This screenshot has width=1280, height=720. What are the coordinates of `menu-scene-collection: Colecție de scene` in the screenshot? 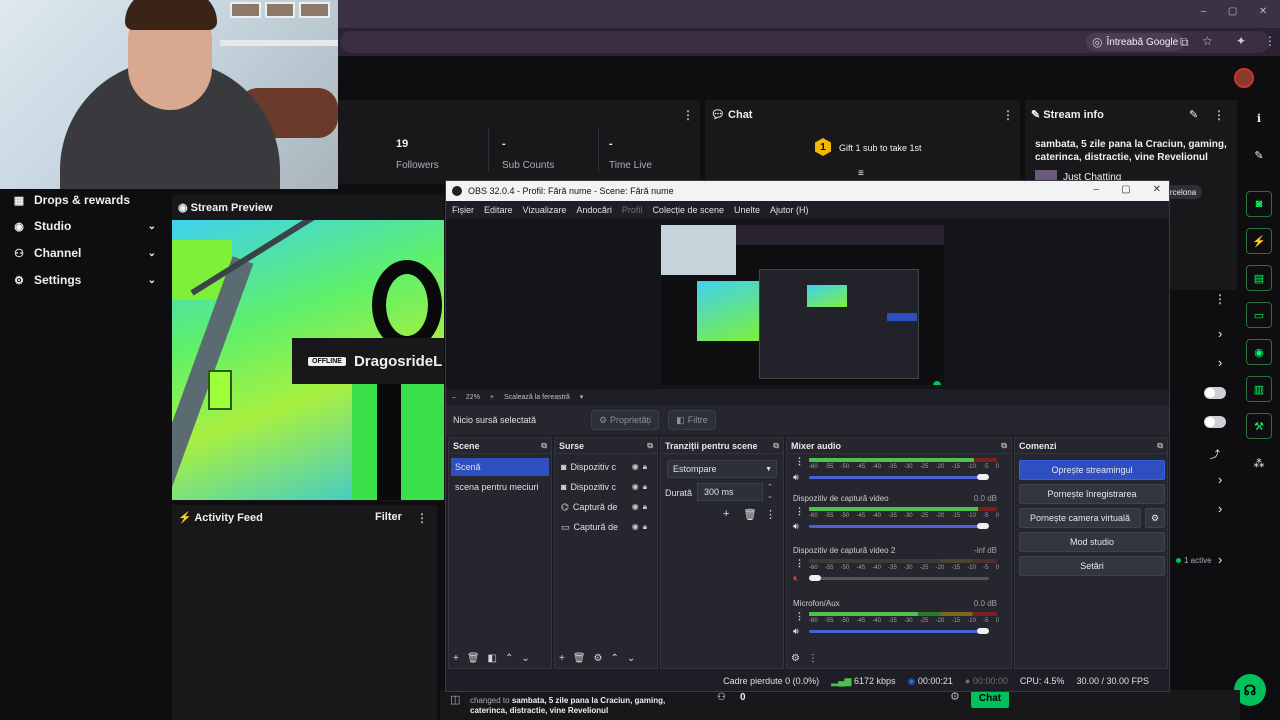 It's located at (688, 210).